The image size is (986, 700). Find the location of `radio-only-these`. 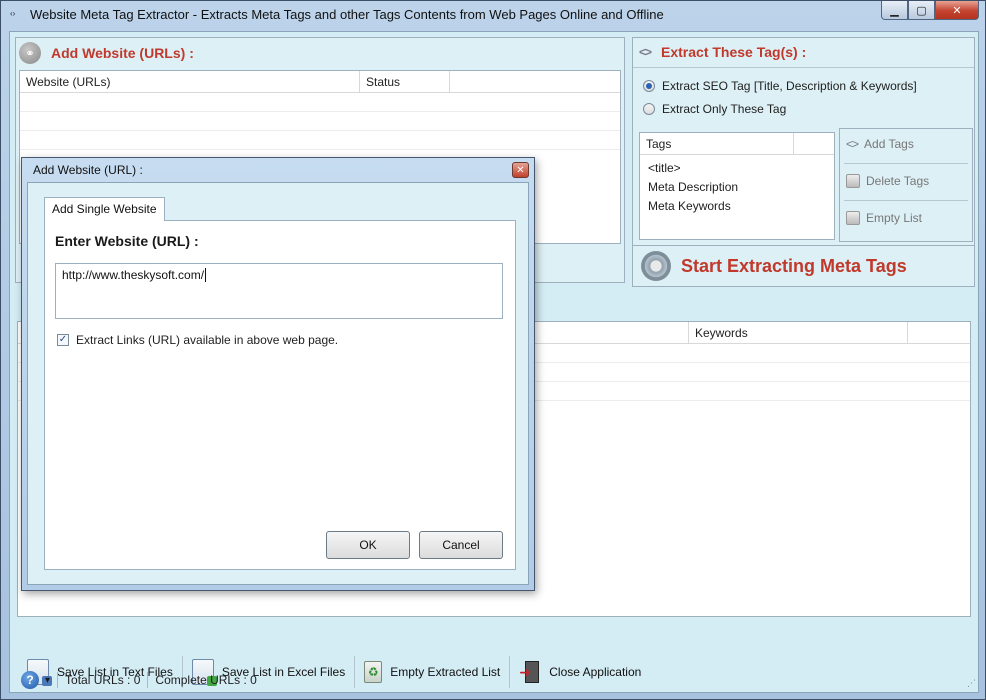

radio-only-these is located at coordinates (649, 109).